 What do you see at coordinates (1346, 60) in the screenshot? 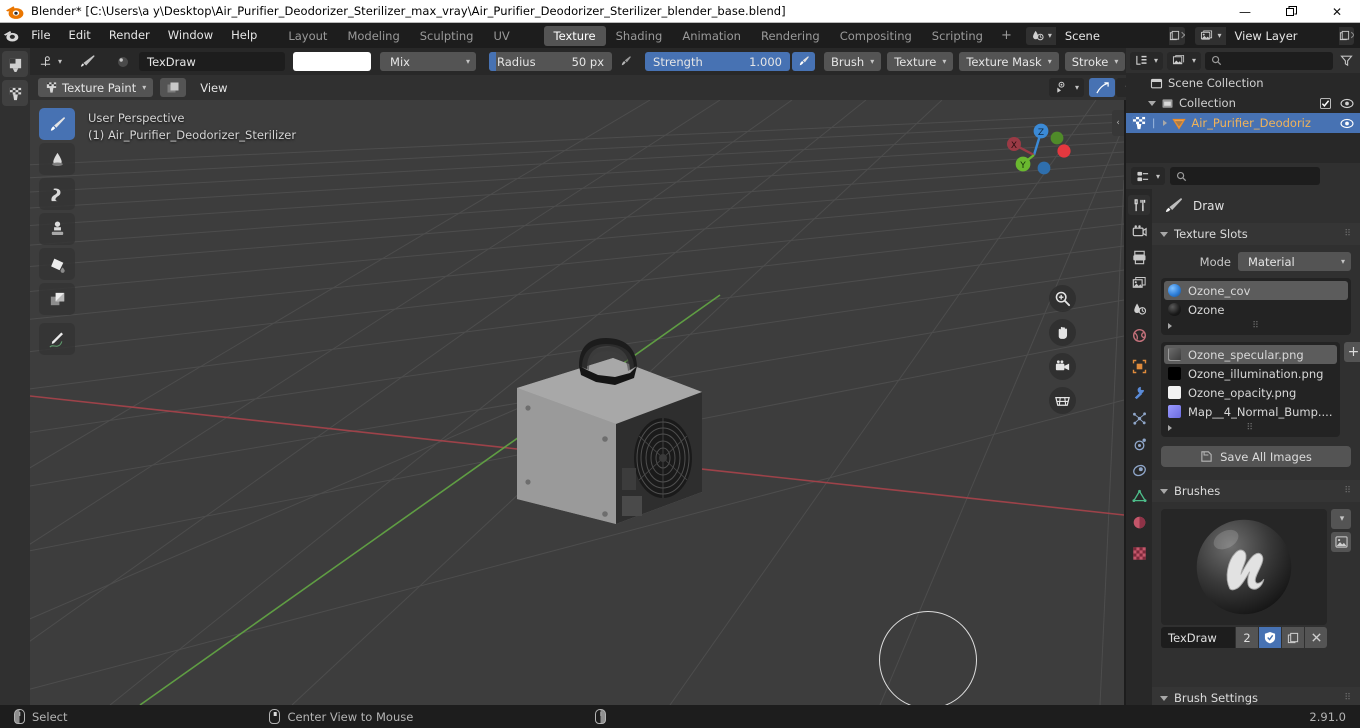
I see `funnel-icon` at bounding box center [1346, 60].